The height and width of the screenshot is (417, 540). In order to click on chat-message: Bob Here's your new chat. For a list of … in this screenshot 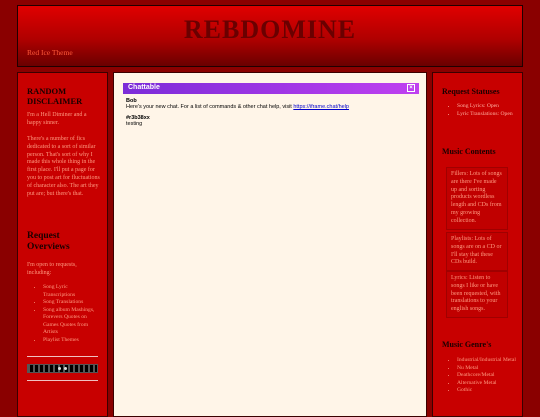, I will do `click(271, 104)`.